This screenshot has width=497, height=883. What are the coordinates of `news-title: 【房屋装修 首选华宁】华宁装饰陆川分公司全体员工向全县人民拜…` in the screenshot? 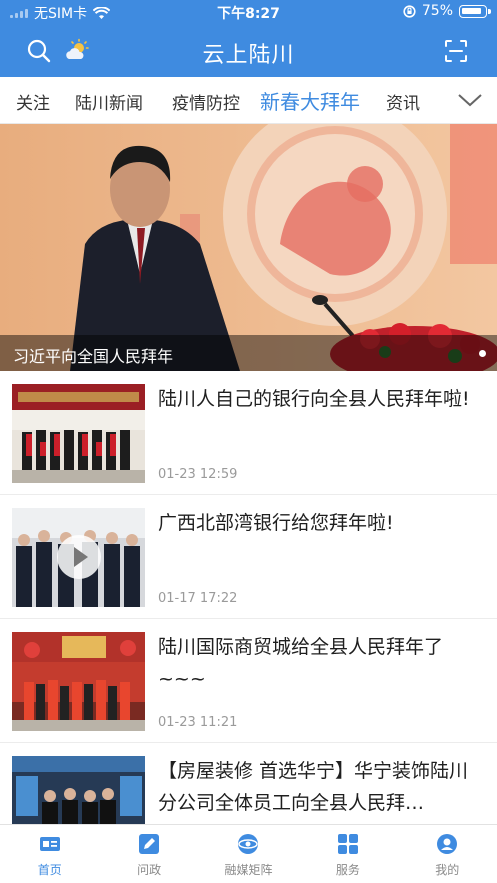 It's located at (313, 787).